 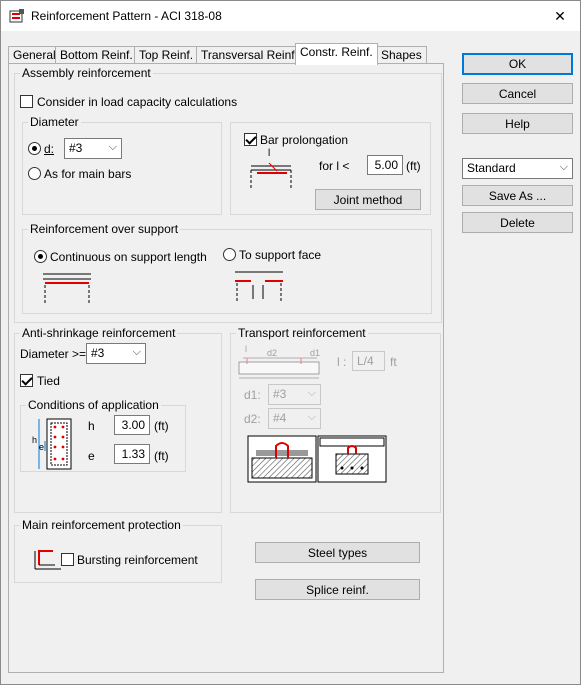 What do you see at coordinates (269, 153) in the screenshot?
I see `prolongation-fig-l-label: l` at bounding box center [269, 153].